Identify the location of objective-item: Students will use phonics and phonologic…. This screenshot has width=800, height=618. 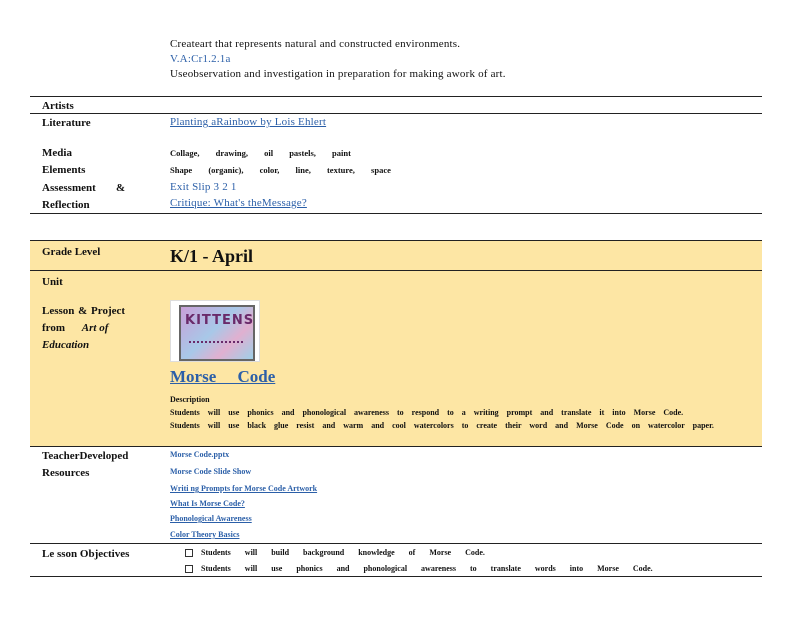
(419, 568).